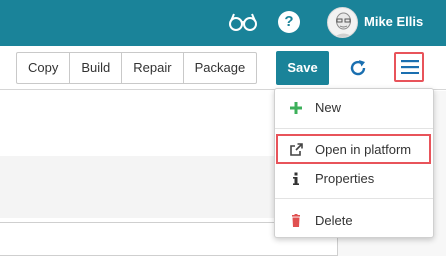 This screenshot has width=446, height=256. Describe the element at coordinates (302, 68) in the screenshot. I see `save-button: Save` at that location.